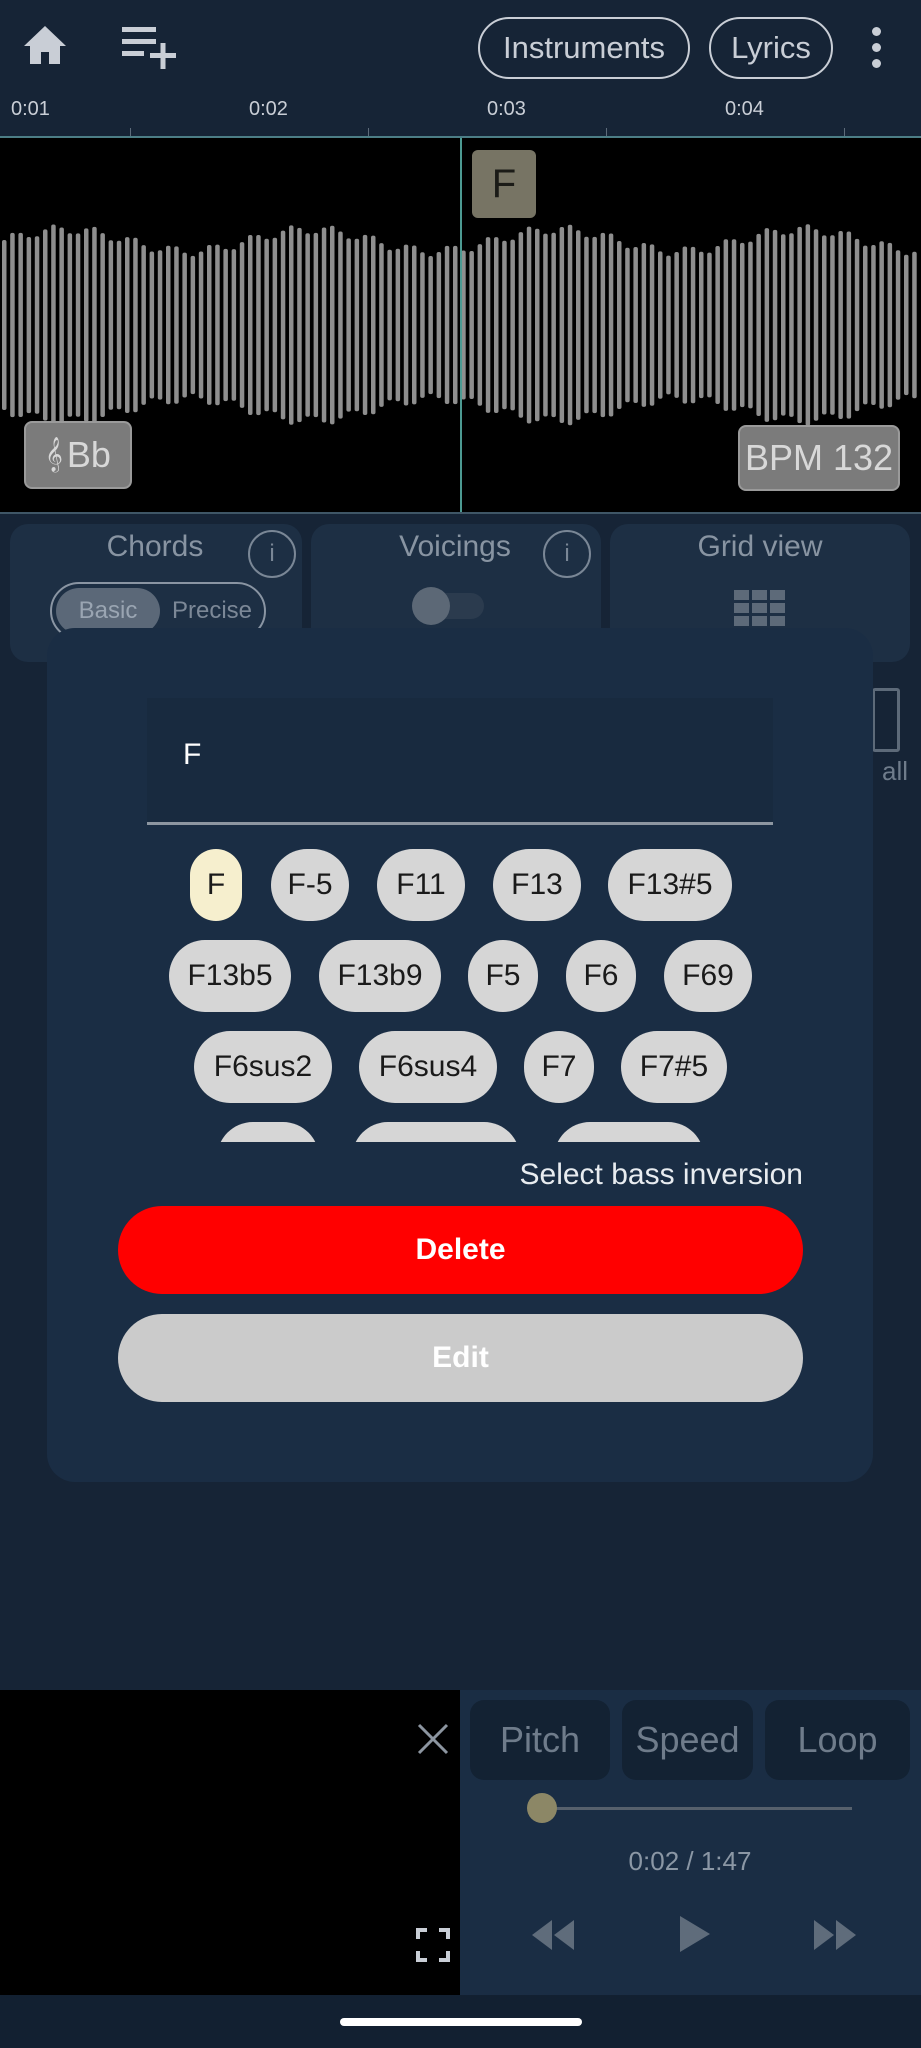 This screenshot has height=2048, width=921. What do you see at coordinates (263, 1067) in the screenshot?
I see `chord-chip: F6sus2` at bounding box center [263, 1067].